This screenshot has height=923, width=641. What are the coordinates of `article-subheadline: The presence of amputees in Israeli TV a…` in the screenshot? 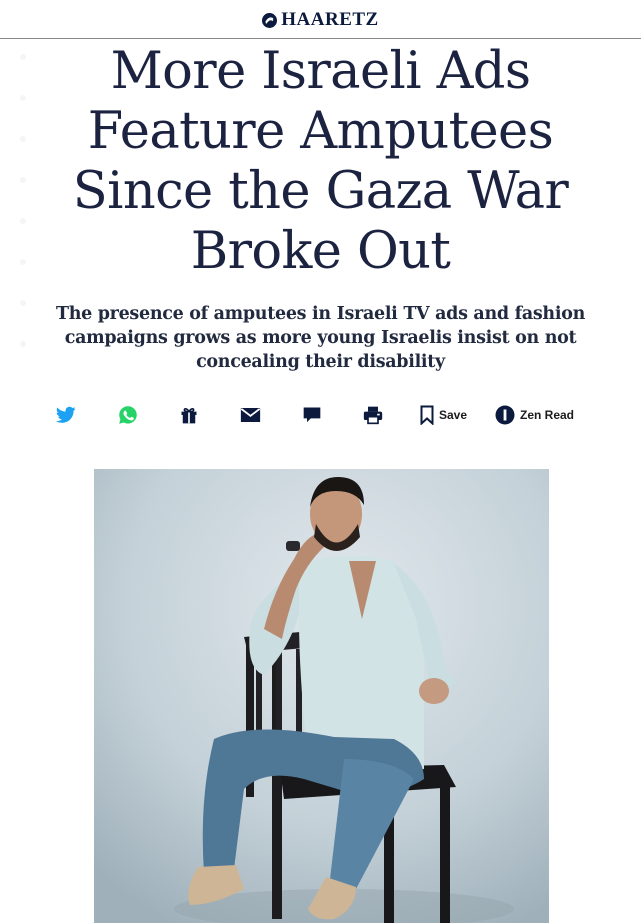 It's located at (320, 338).